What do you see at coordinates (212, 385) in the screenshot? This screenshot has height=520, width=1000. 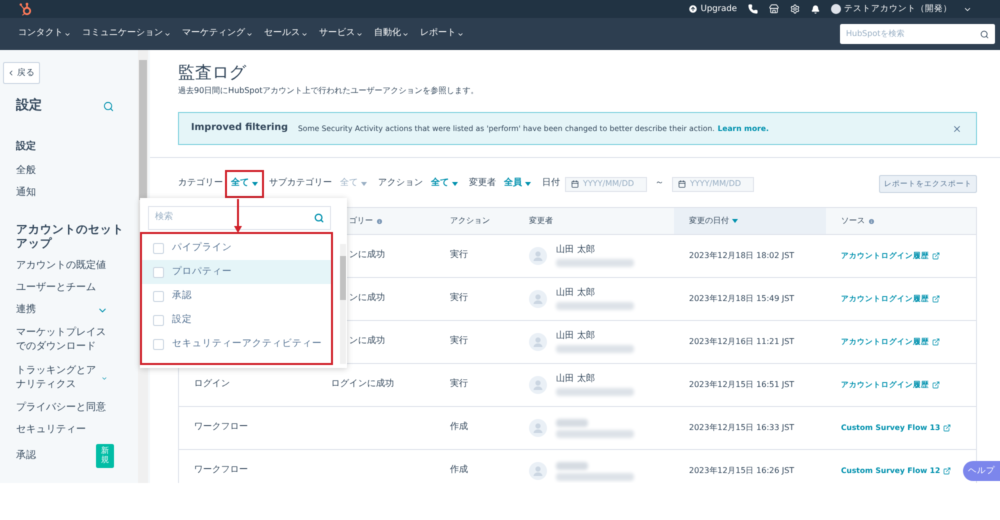 I see `table-cell-text: ログイン` at bounding box center [212, 385].